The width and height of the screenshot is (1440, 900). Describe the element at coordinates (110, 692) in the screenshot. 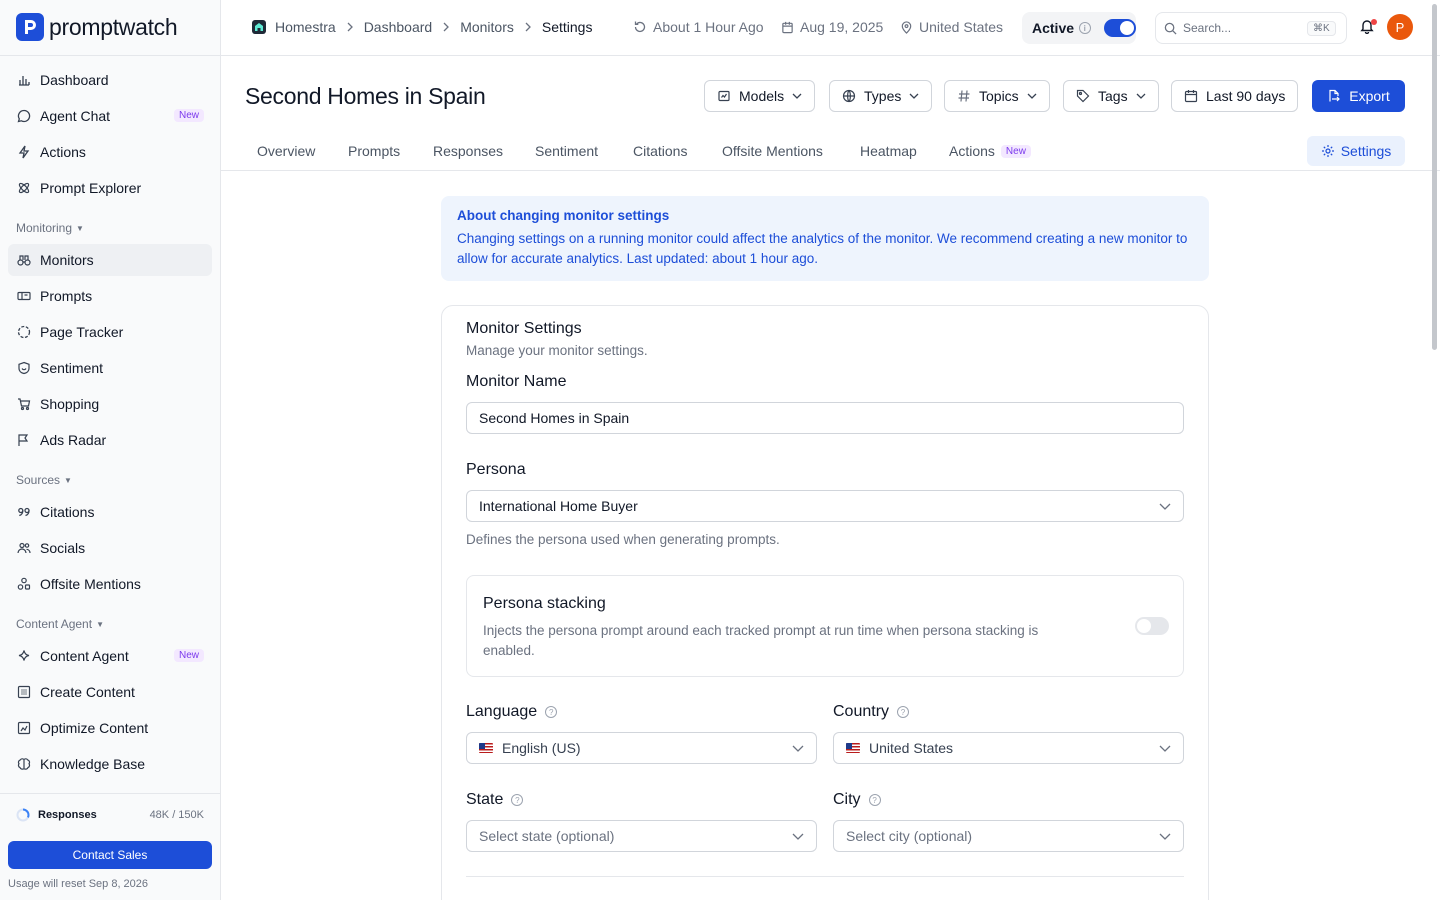

I see `sidebar-item-create-content: Create Content` at that location.